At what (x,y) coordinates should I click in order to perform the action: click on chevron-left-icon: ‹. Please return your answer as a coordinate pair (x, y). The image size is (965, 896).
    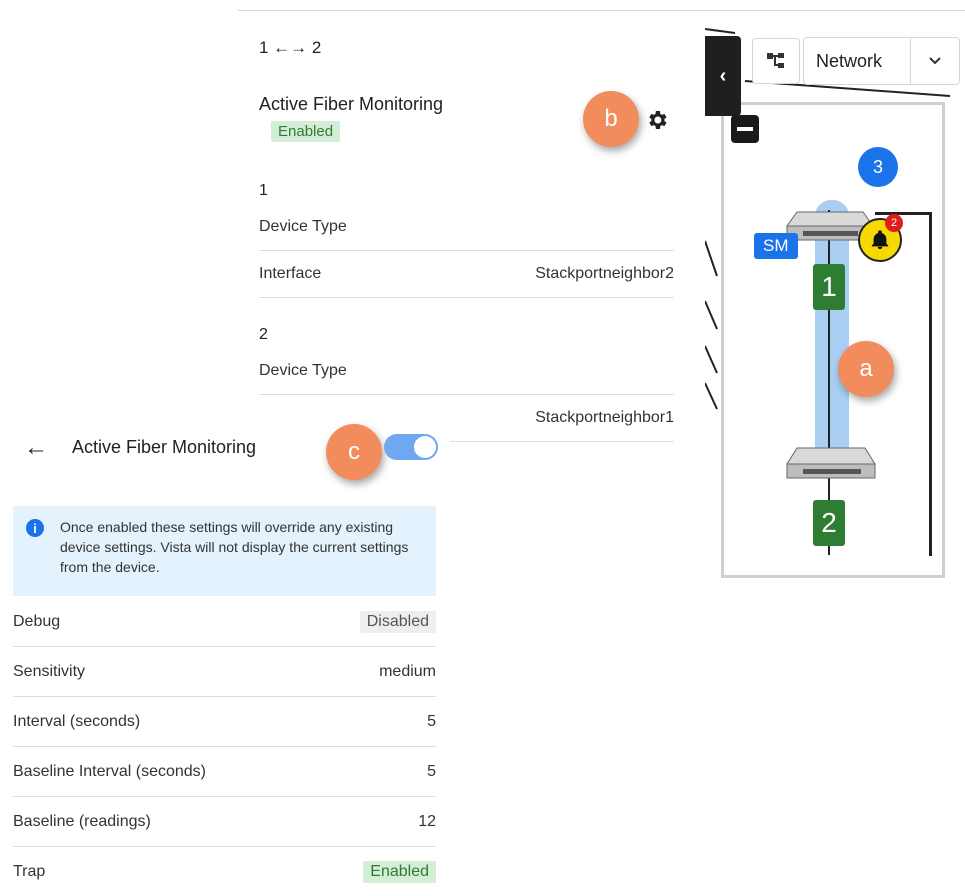
    Looking at the image, I should click on (723, 75).